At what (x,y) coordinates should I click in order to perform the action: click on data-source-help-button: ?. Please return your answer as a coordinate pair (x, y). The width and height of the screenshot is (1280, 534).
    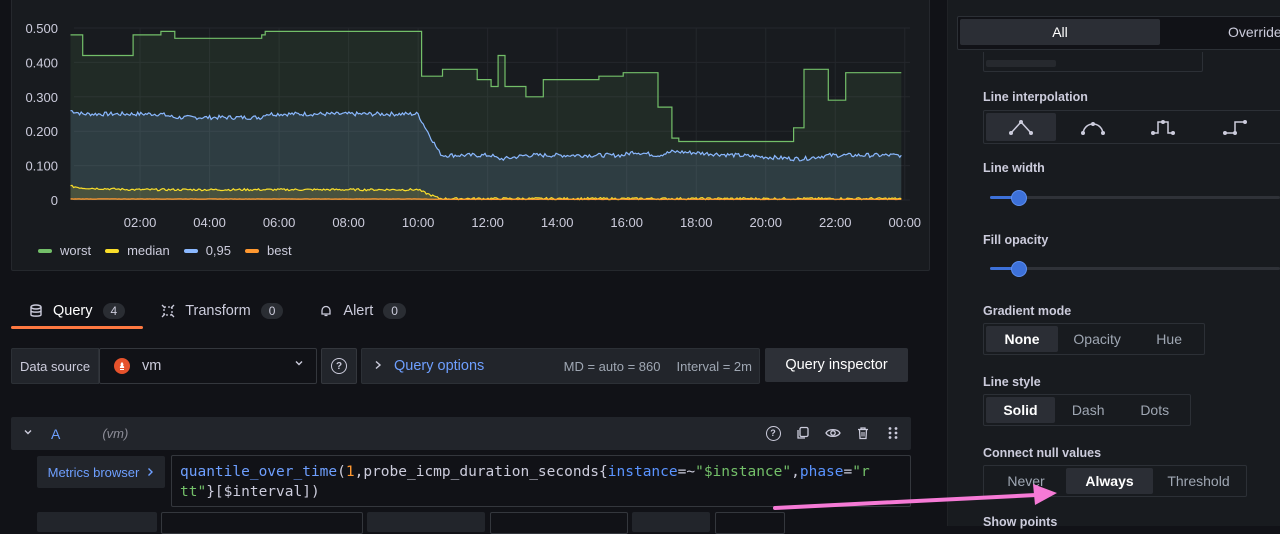
    Looking at the image, I should click on (339, 366).